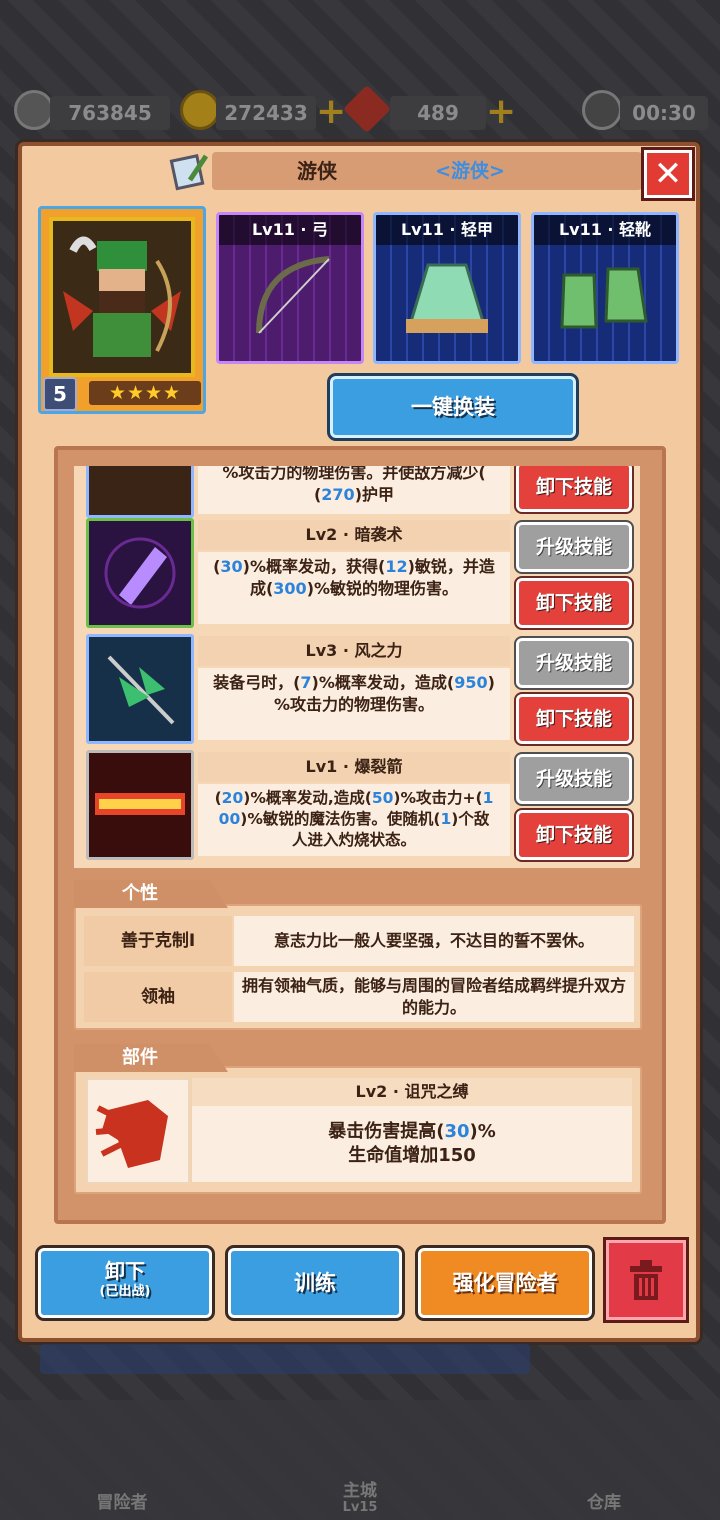 The width and height of the screenshot is (720, 1520). I want to click on unequip-sublabel: (已出战), so click(125, 1291).